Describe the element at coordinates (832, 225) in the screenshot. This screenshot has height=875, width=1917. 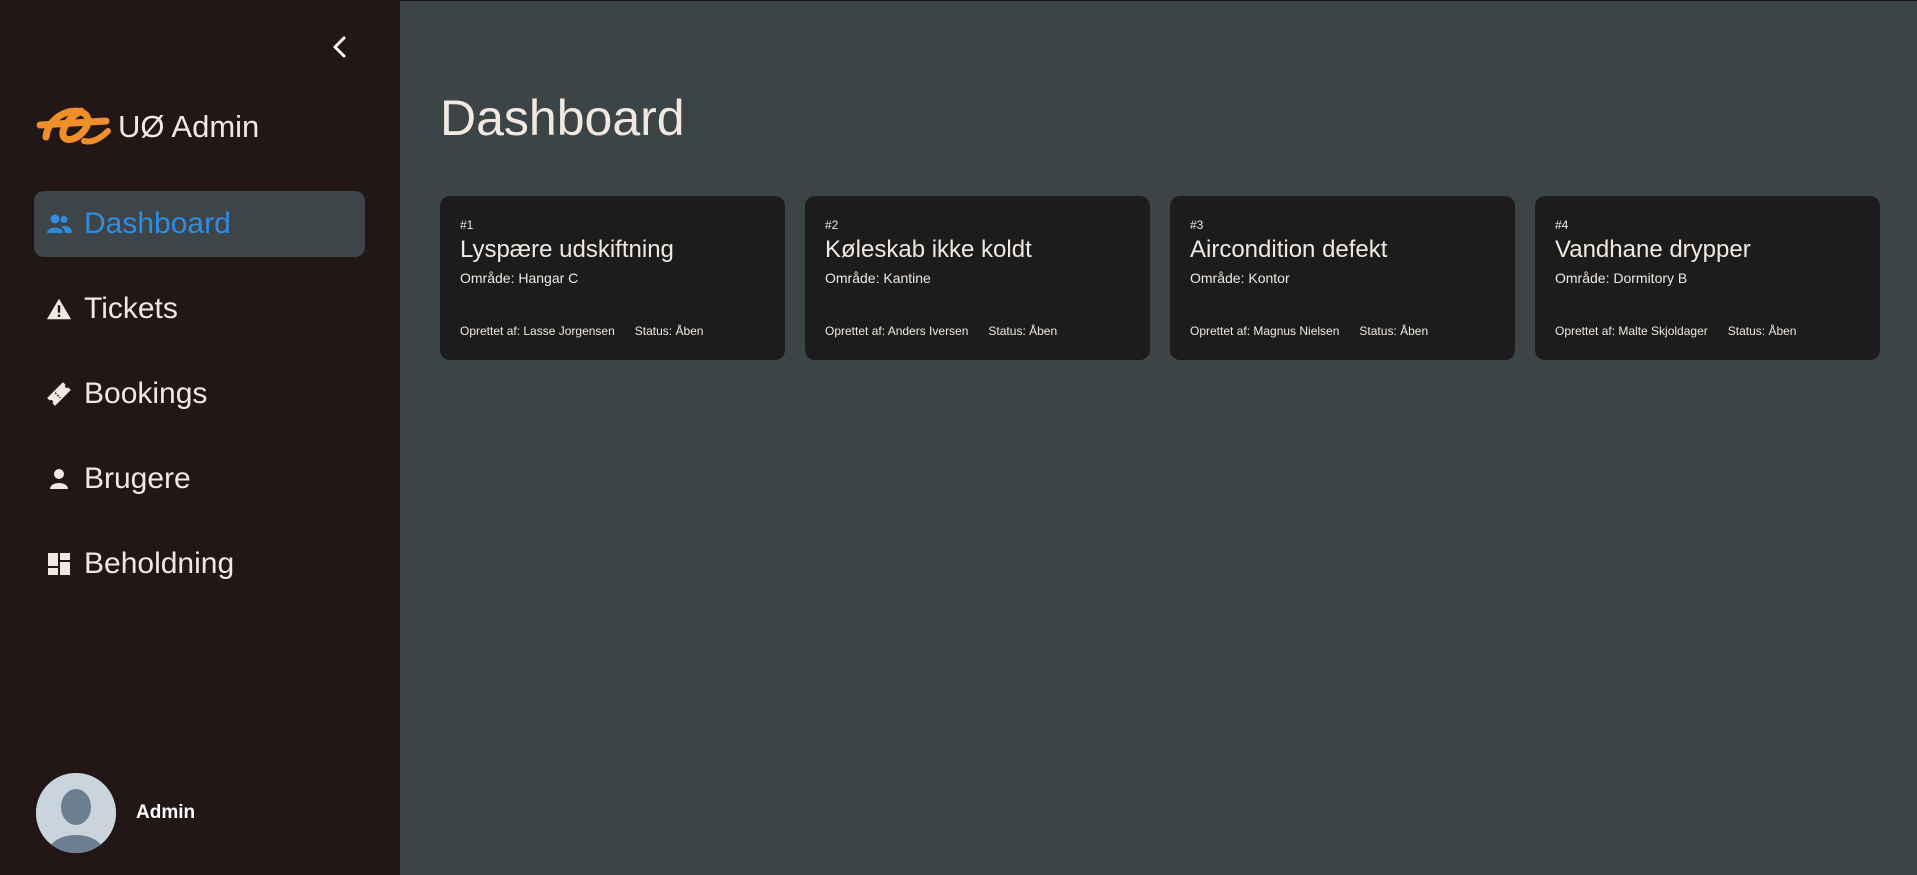
I see `ticket-id: #2` at that location.